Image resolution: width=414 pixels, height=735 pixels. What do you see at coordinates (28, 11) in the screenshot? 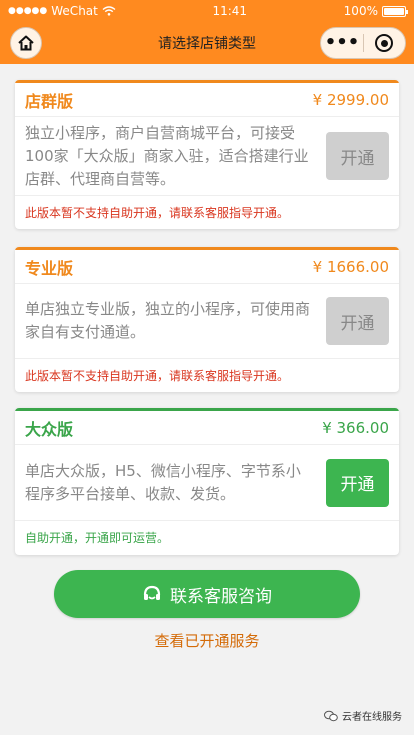
I see `signal-icon: ●●●●●` at bounding box center [28, 11].